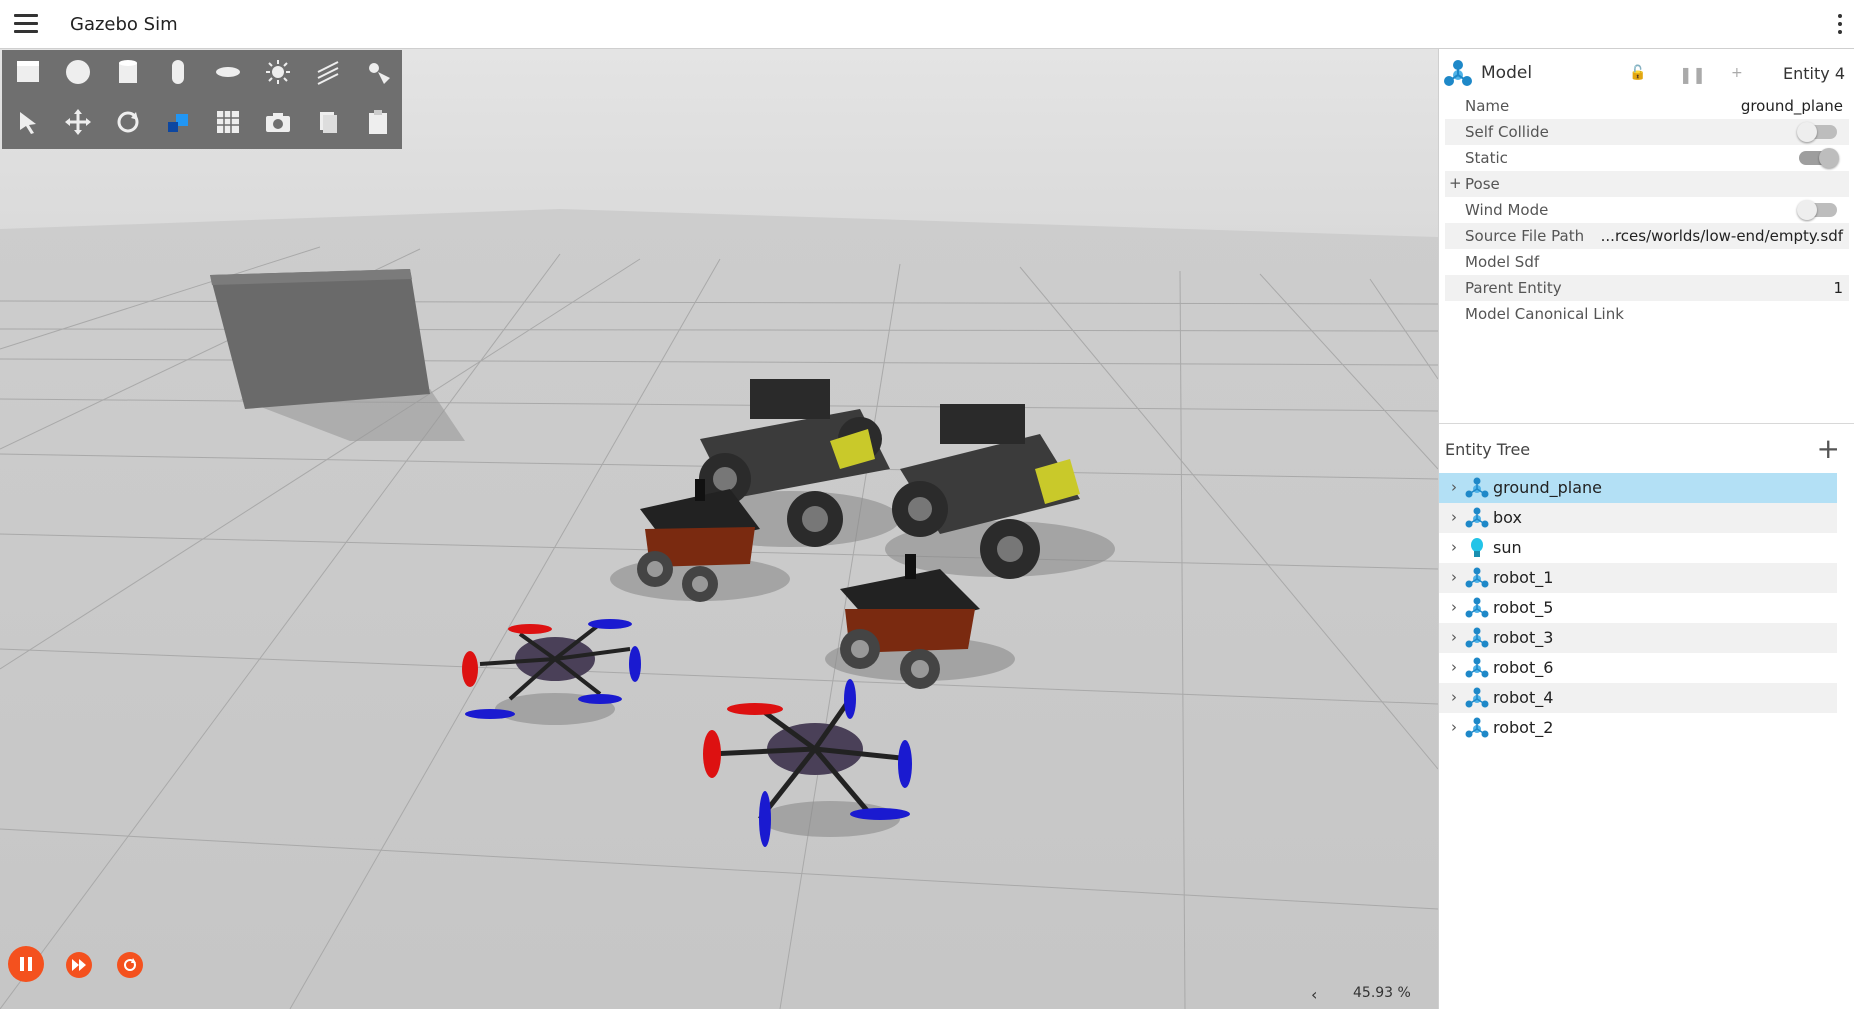 This screenshot has height=1009, width=1854. What do you see at coordinates (1523, 577) in the screenshot?
I see `entity-tree-item-label: robot_1` at bounding box center [1523, 577].